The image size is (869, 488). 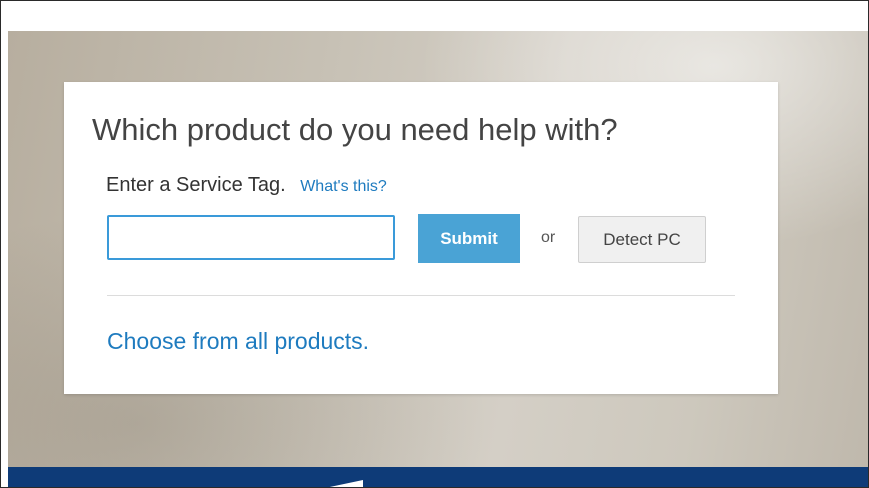 What do you see at coordinates (438, 16) in the screenshot?
I see `top-blank-strip` at bounding box center [438, 16].